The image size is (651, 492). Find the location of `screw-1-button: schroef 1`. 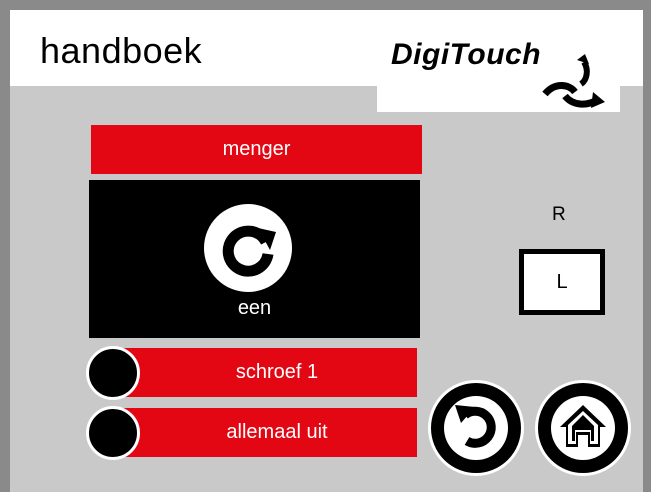

screw-1-button: schroef 1 is located at coordinates (264, 372).